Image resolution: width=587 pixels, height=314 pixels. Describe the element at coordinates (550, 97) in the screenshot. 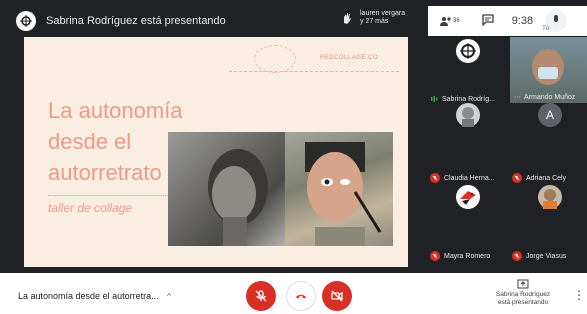

I see `participant-name-text: Armando Muñoz` at that location.